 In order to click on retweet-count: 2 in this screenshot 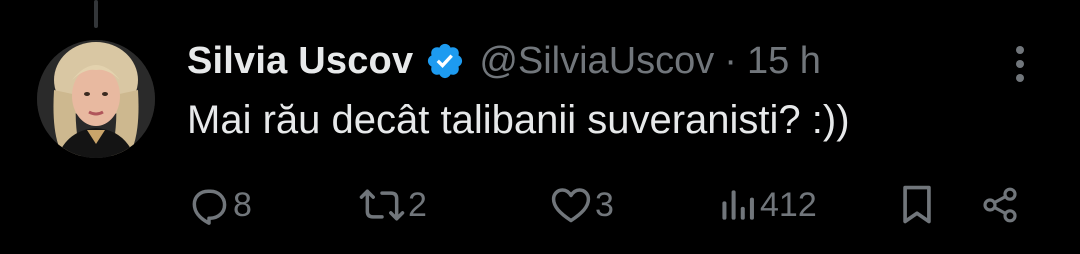, I will do `click(417, 204)`.